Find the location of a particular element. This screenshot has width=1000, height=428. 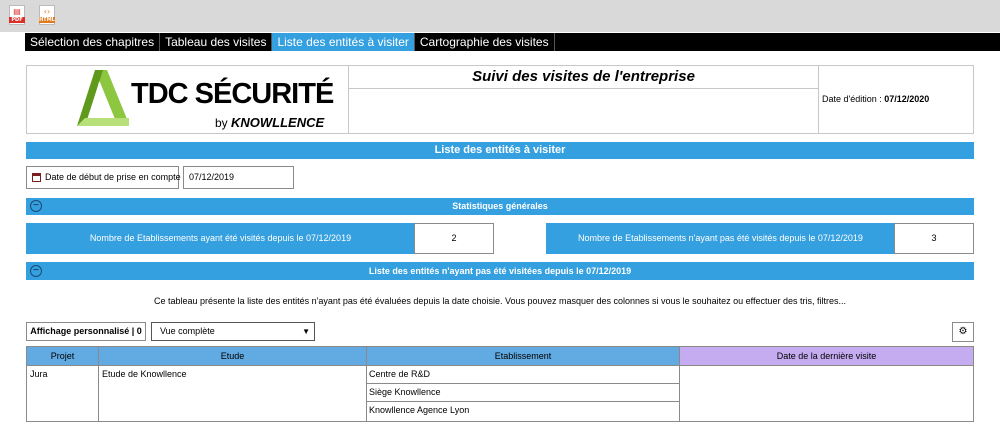

column-header-projet: Projet is located at coordinates (62, 356).